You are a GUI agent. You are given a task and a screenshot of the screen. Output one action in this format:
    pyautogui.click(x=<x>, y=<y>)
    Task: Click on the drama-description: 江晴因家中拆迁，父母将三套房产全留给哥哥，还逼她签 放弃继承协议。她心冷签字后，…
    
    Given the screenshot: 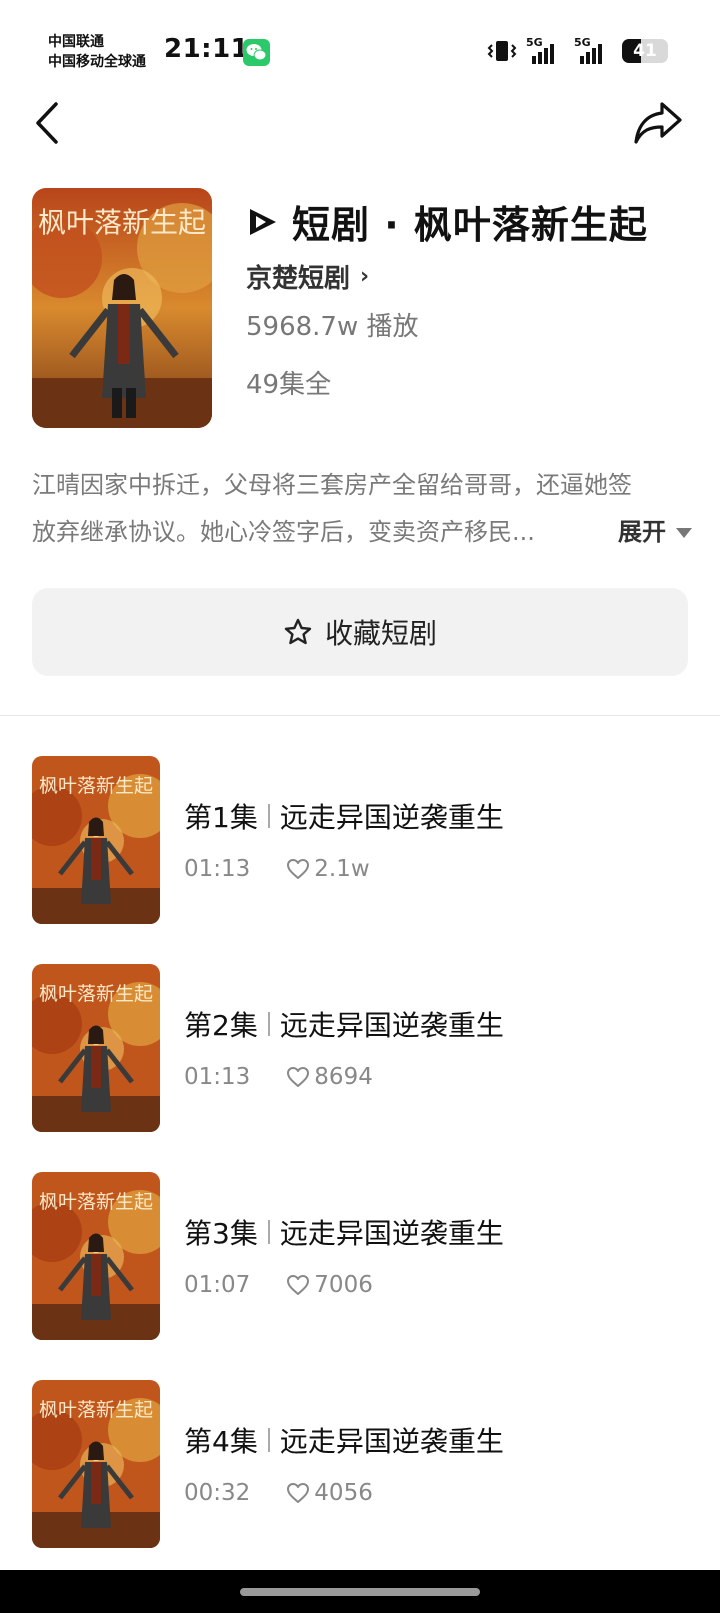 What is the action you would take?
    pyautogui.click(x=362, y=509)
    